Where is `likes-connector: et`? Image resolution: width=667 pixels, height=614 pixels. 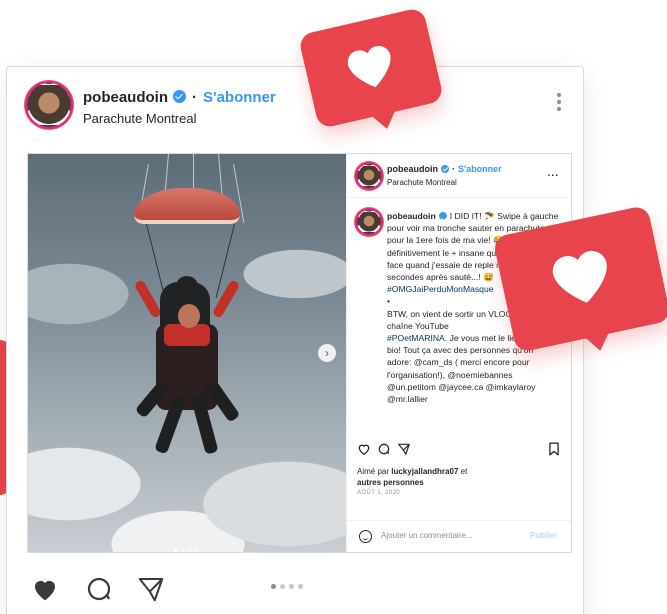 likes-connector: et is located at coordinates (464, 471).